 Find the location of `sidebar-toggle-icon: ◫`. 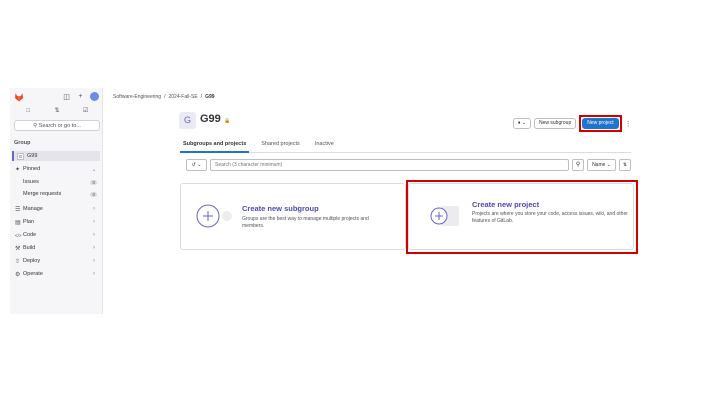

sidebar-toggle-icon: ◫ is located at coordinates (66, 96).